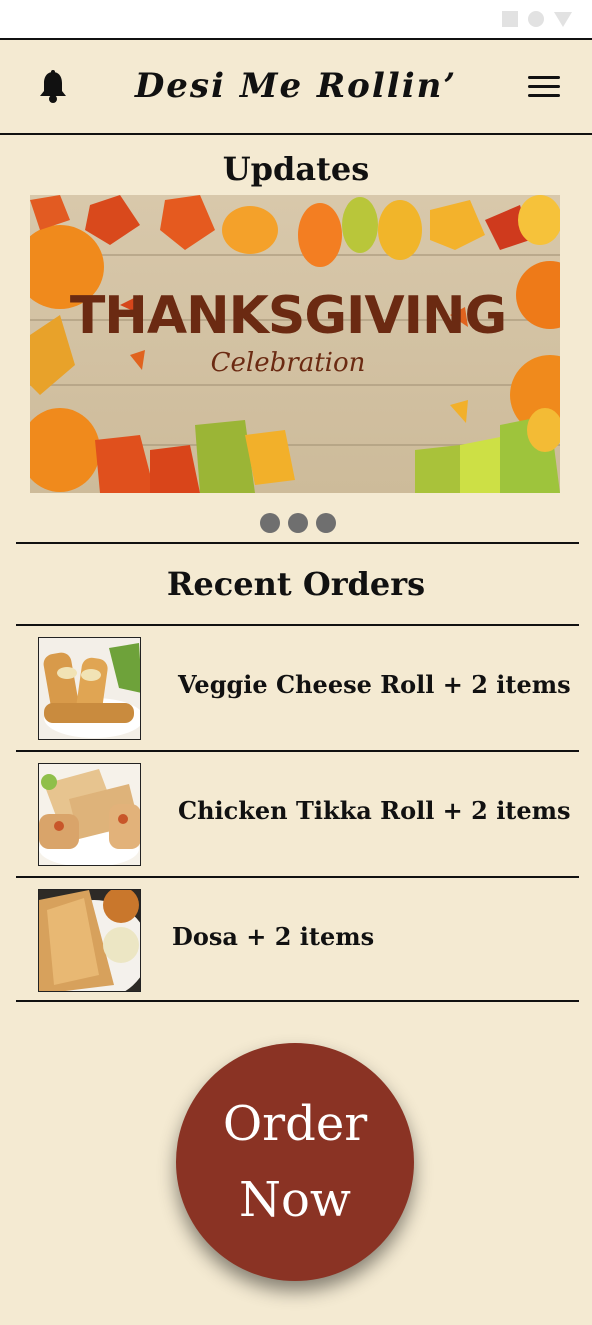  What do you see at coordinates (296, 19) in the screenshot?
I see `status-bar` at bounding box center [296, 19].